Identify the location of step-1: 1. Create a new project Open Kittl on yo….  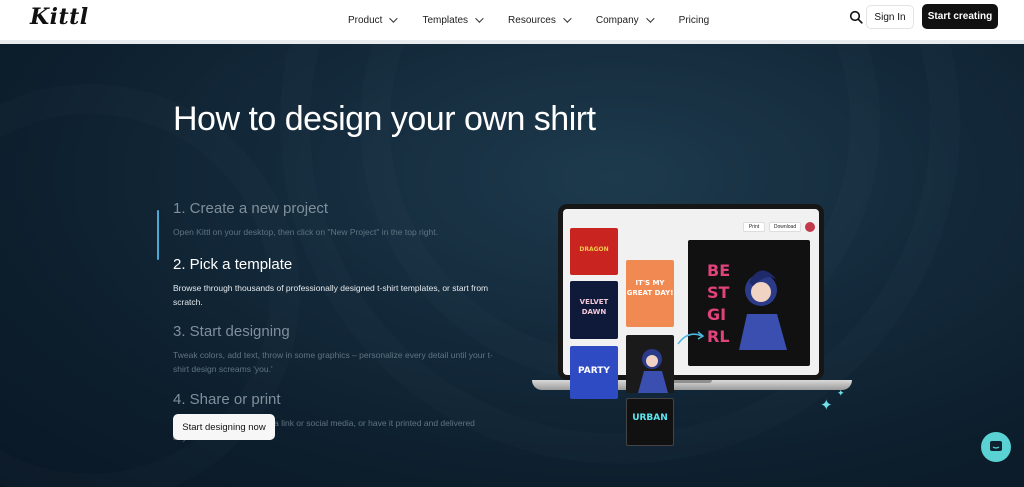
(338, 219).